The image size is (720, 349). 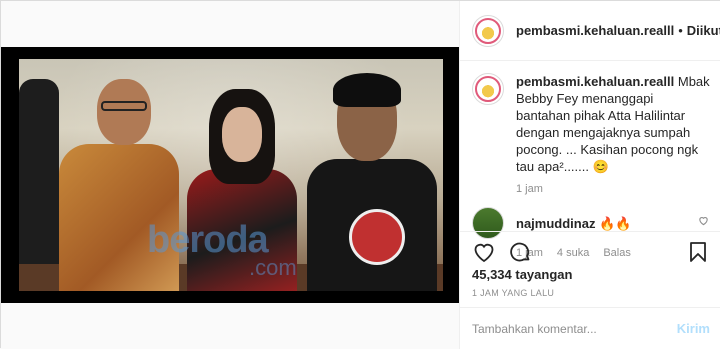 I want to click on comment-username: najmuddinaz, so click(x=555, y=223).